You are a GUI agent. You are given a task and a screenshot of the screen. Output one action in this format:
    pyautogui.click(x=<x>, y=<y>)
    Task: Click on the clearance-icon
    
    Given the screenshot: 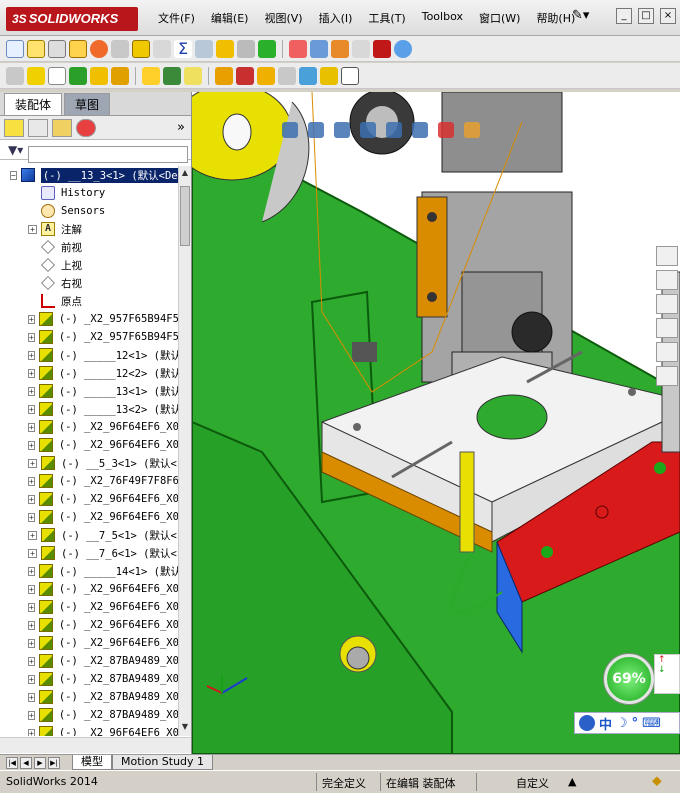 What is the action you would take?
    pyautogui.click(x=246, y=48)
    